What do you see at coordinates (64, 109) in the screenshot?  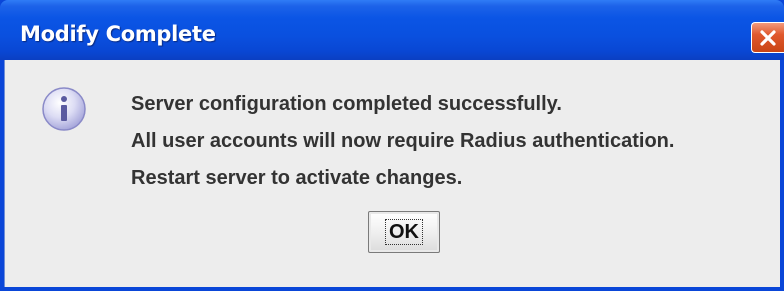 I see `info-icon` at bounding box center [64, 109].